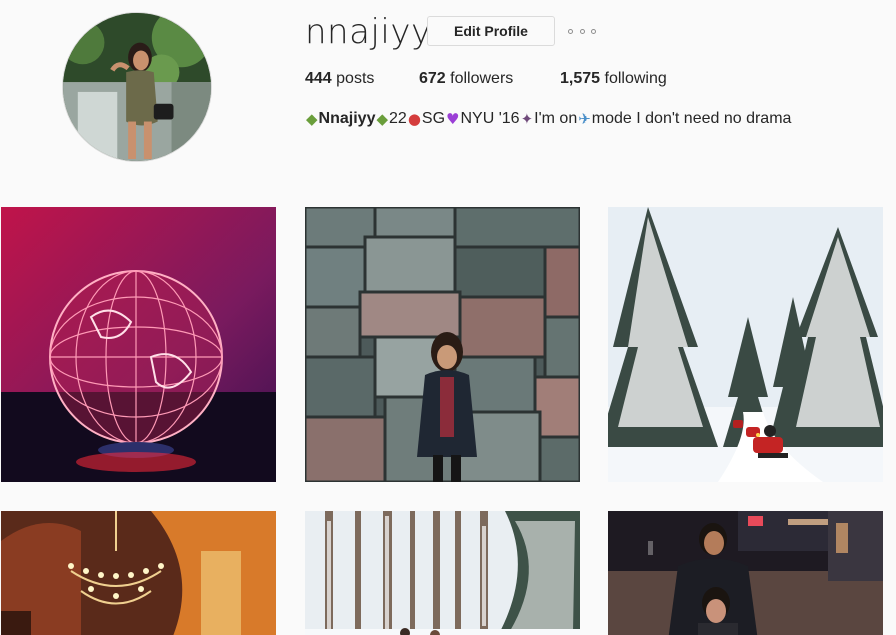 The height and width of the screenshot is (635, 896). I want to click on posts-label: posts, so click(353, 78).